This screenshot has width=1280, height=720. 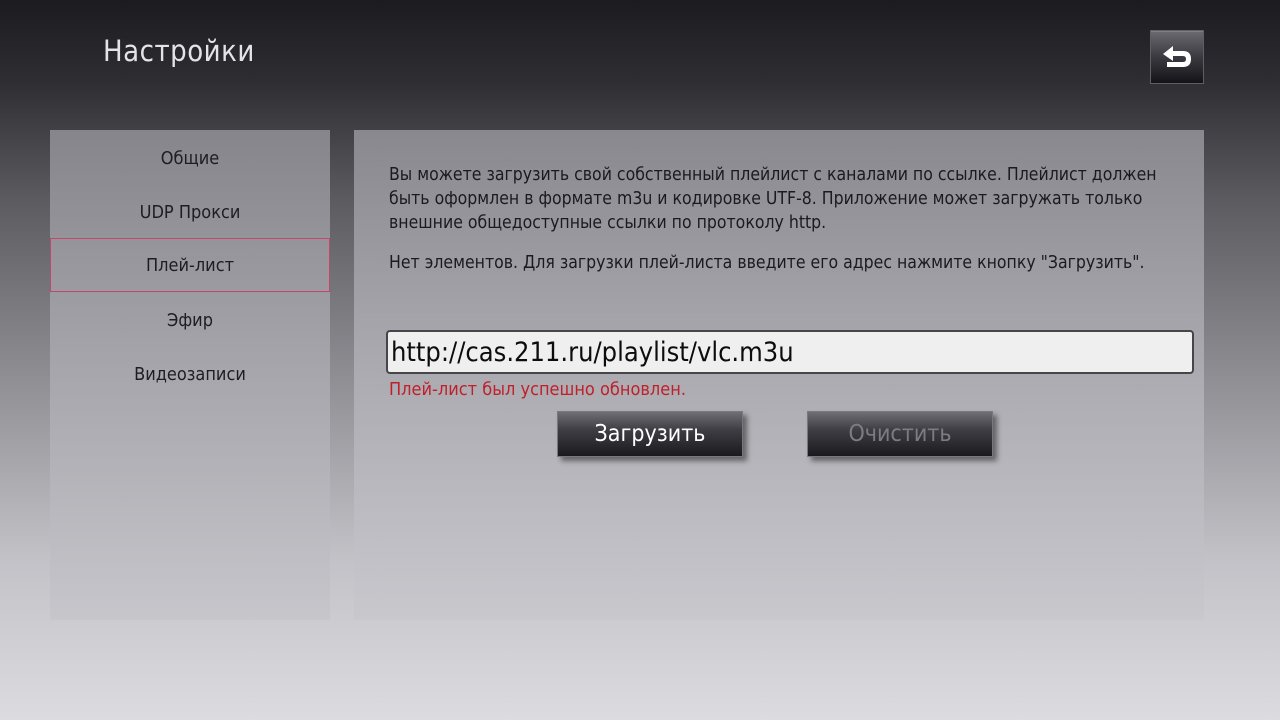 I want to click on playlist-url-input, so click(x=790, y=352).